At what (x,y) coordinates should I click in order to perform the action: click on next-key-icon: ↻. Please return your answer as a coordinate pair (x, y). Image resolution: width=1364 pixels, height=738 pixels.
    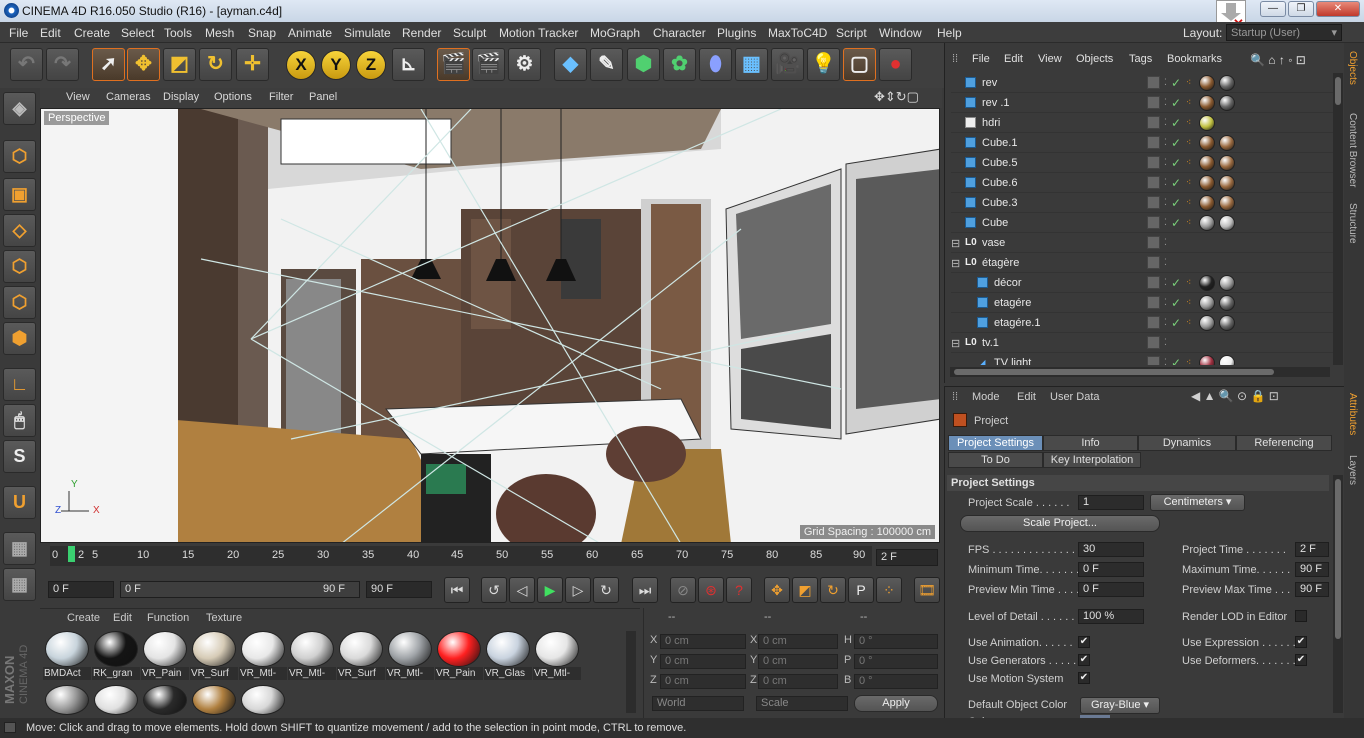
    Looking at the image, I should click on (606, 590).